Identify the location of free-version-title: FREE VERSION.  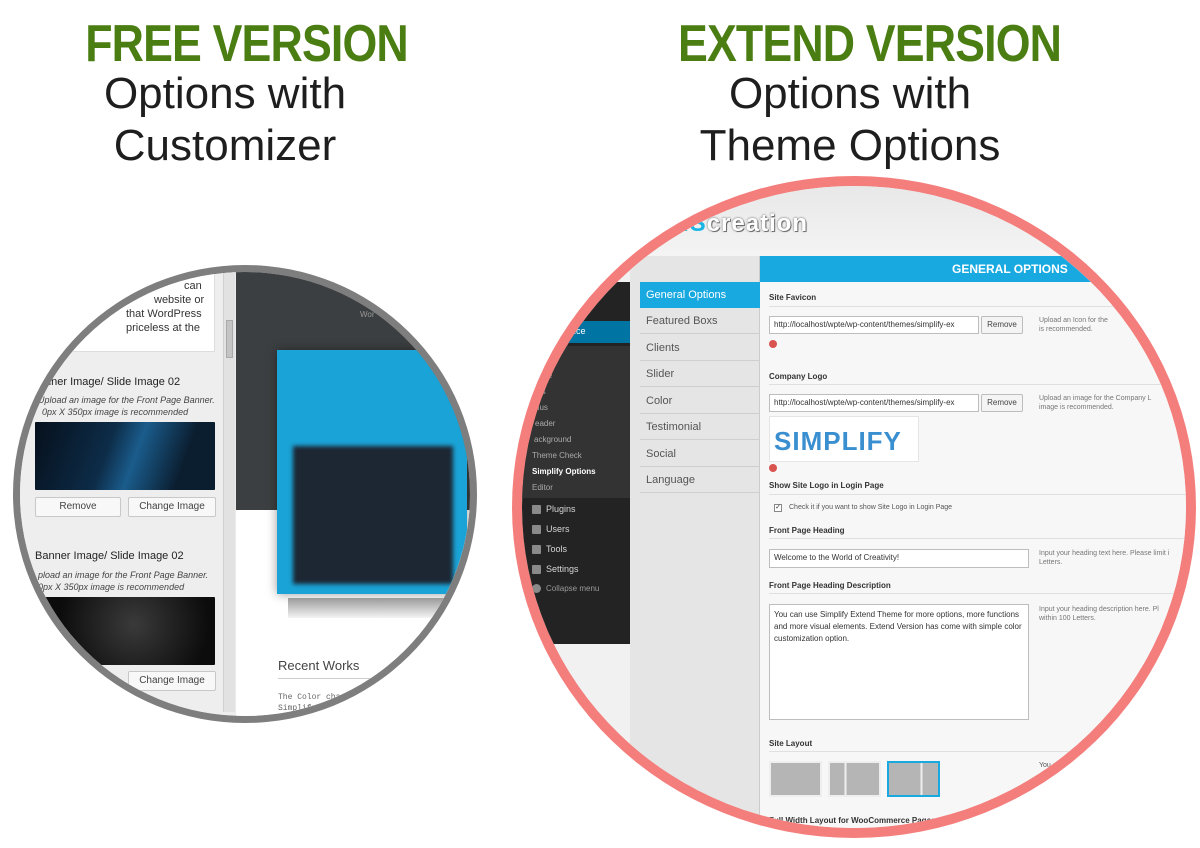
(247, 44).